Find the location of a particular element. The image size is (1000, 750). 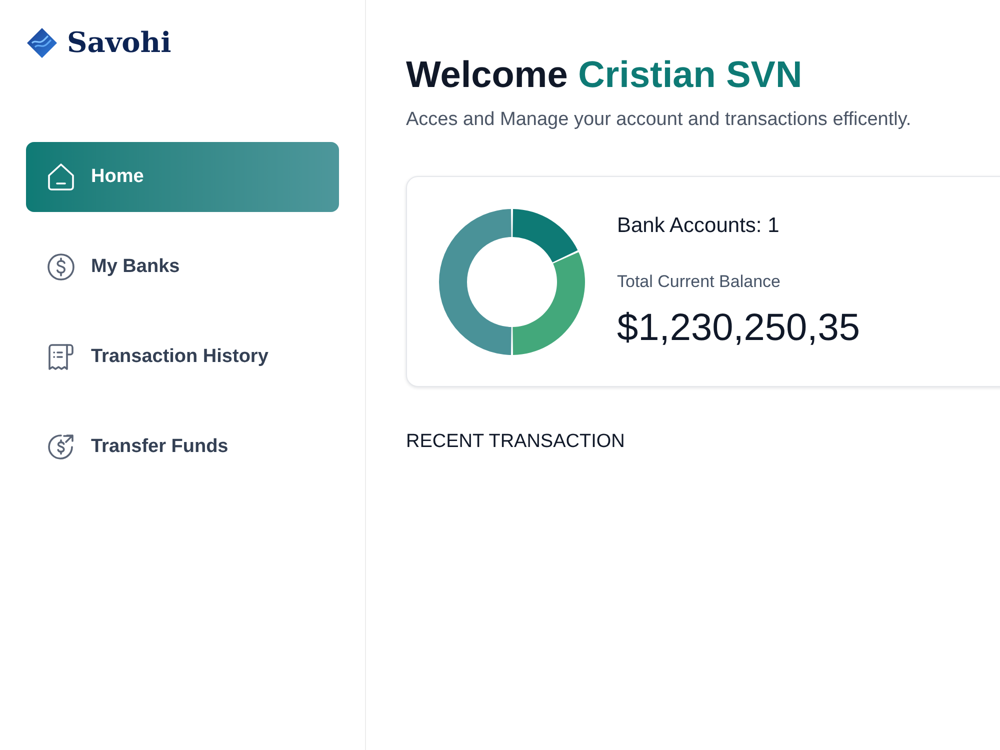

receipt-icon is located at coordinates (61, 357).